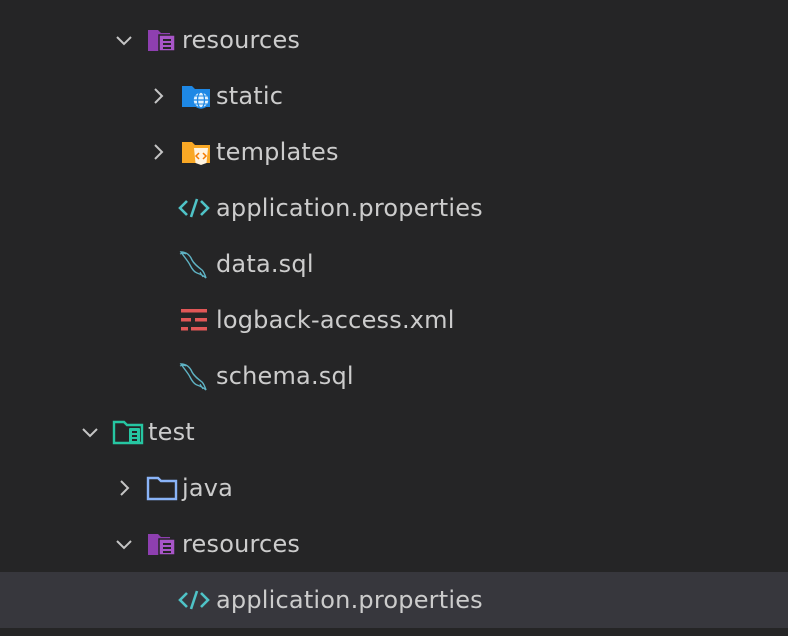  Describe the element at coordinates (265, 264) in the screenshot. I see `tree-item-label: data.sql` at that location.